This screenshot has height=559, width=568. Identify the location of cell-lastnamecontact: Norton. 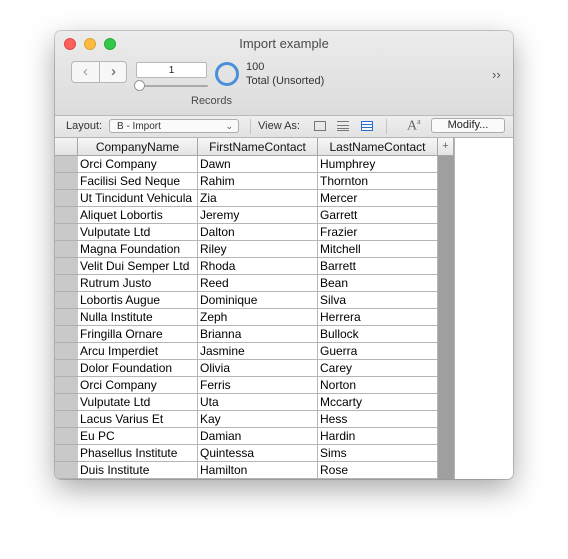
(378, 385).